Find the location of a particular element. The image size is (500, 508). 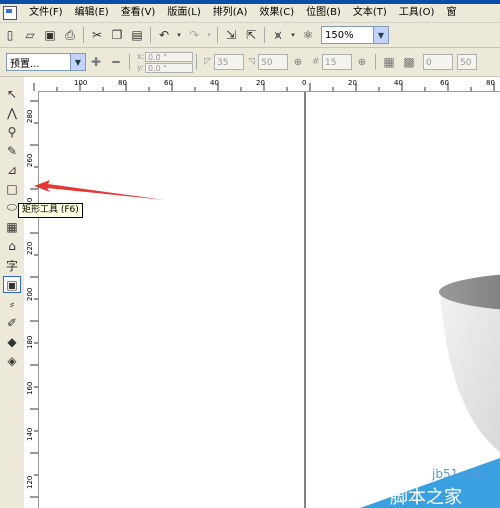

preset-select: 预置... ▼ is located at coordinates (46, 62).